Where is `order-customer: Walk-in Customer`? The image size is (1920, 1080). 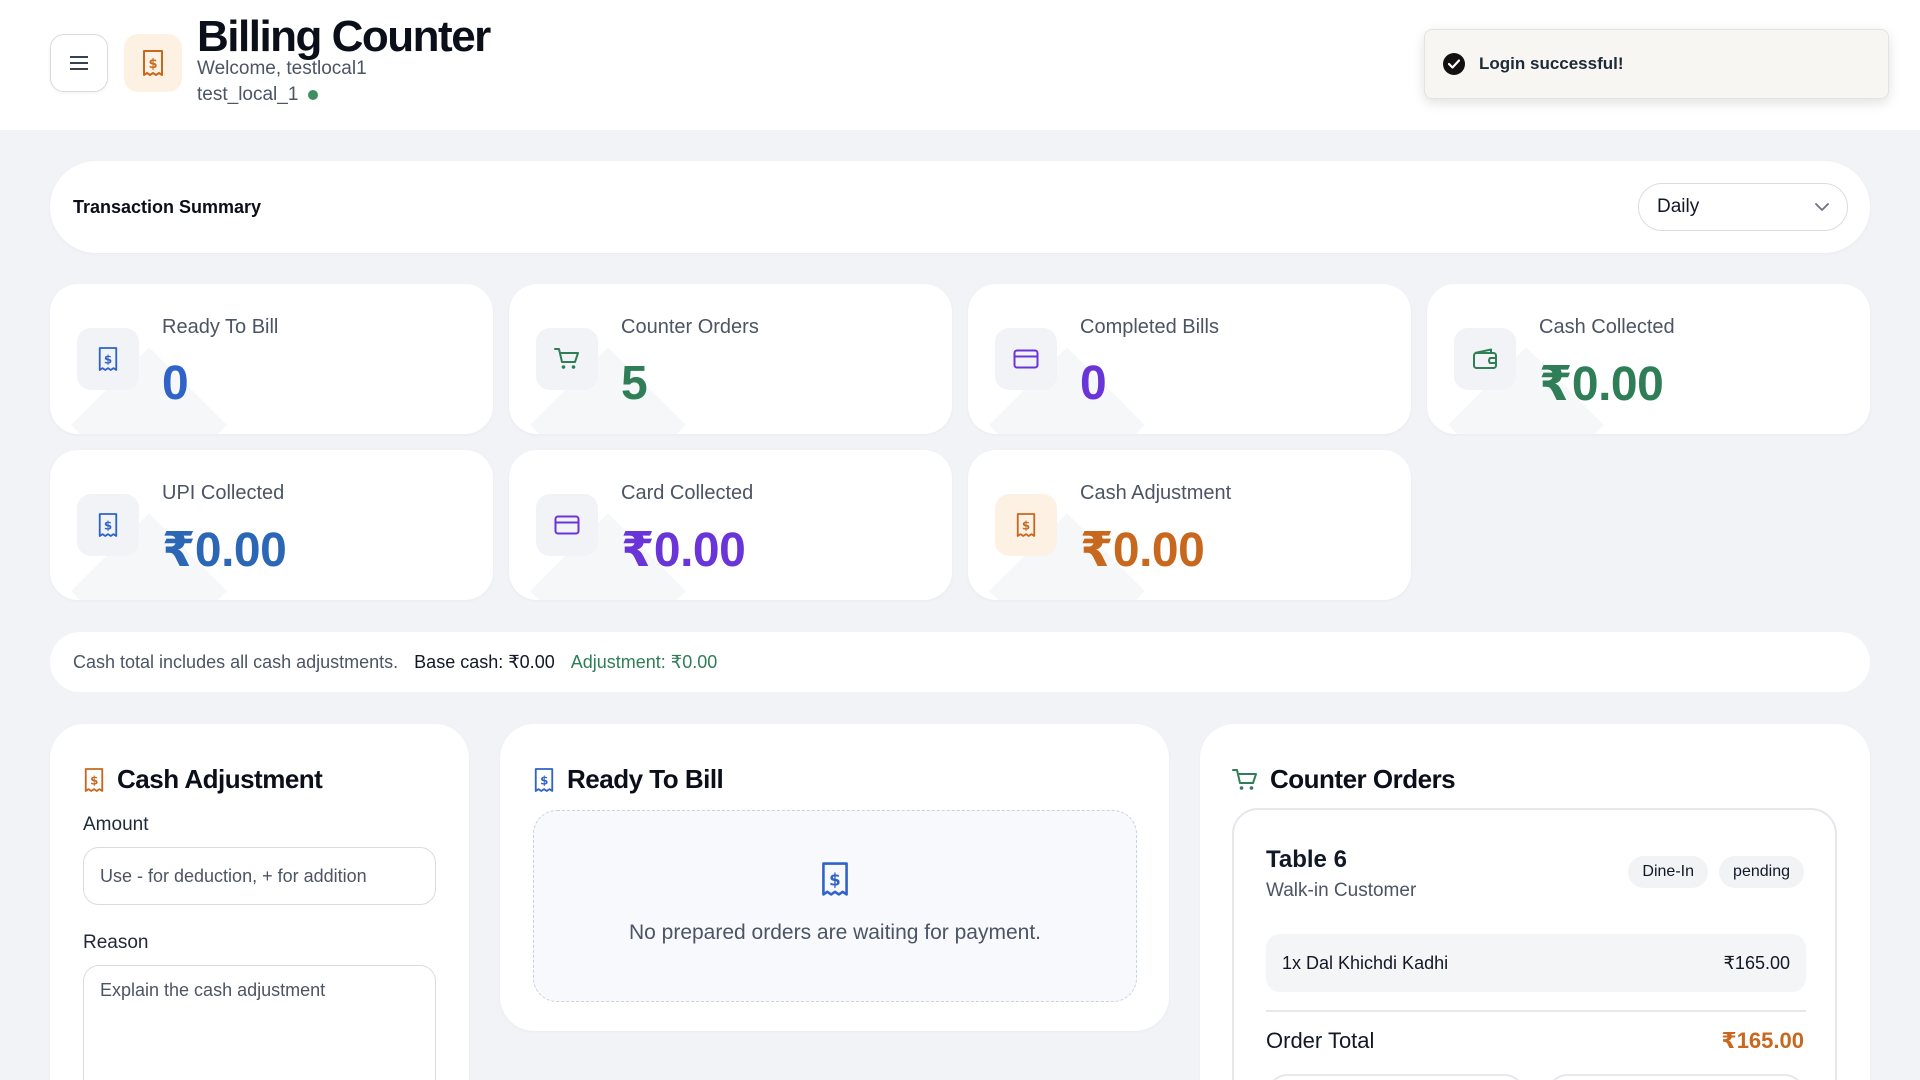
order-customer: Walk-in Customer is located at coordinates (1341, 890).